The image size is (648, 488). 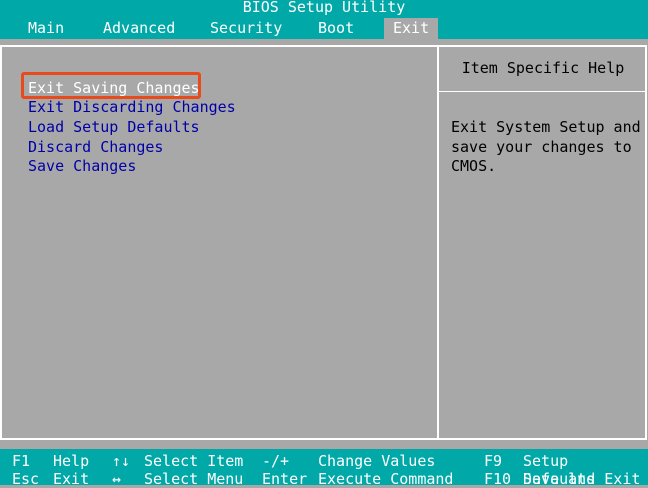 I want to click on help-title: Item Specific Help, so click(x=543, y=68).